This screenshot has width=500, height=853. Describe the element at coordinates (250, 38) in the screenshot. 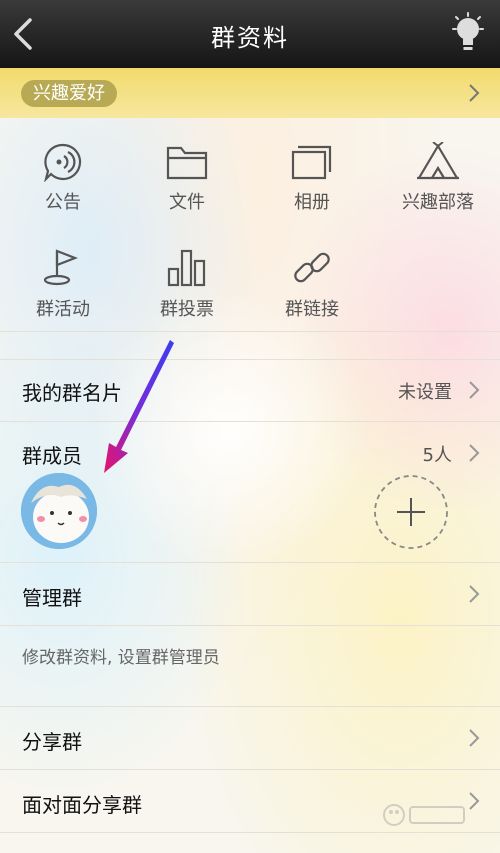

I see `page-title: 群资料` at that location.